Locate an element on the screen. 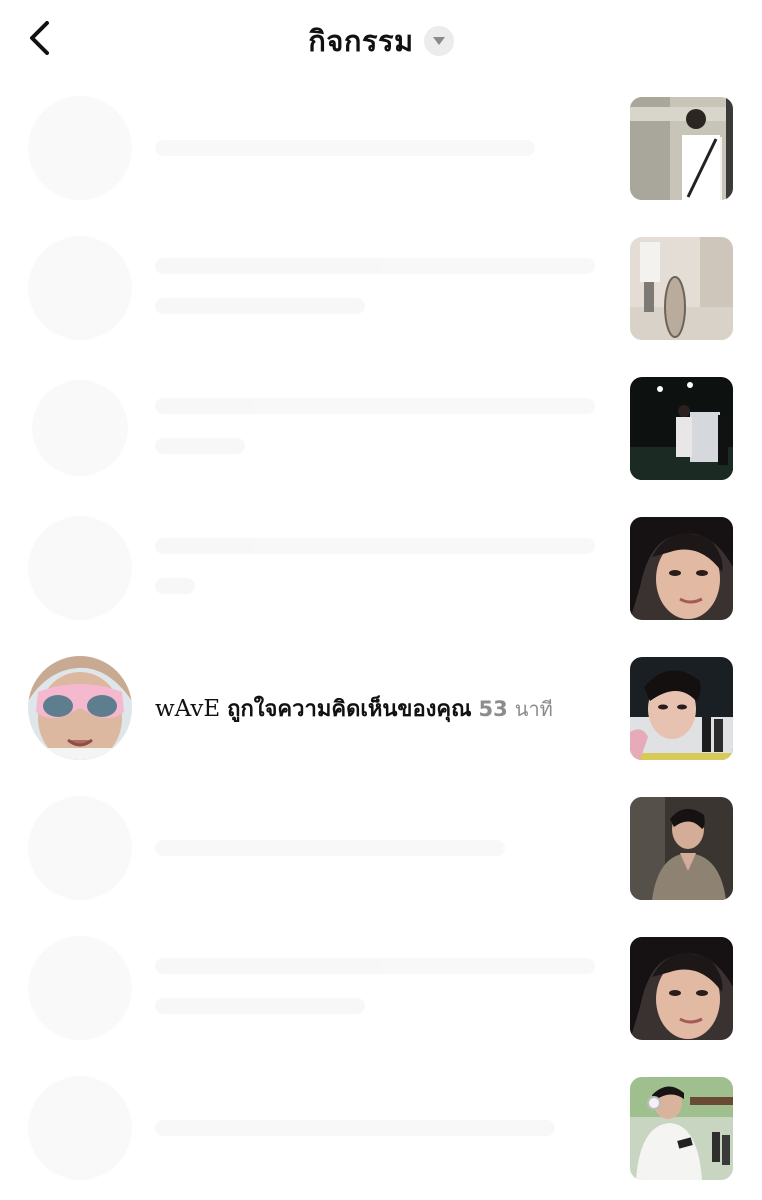 This screenshot has width=762, height=1200. timestamp-unit: นาที is located at coordinates (533, 709).